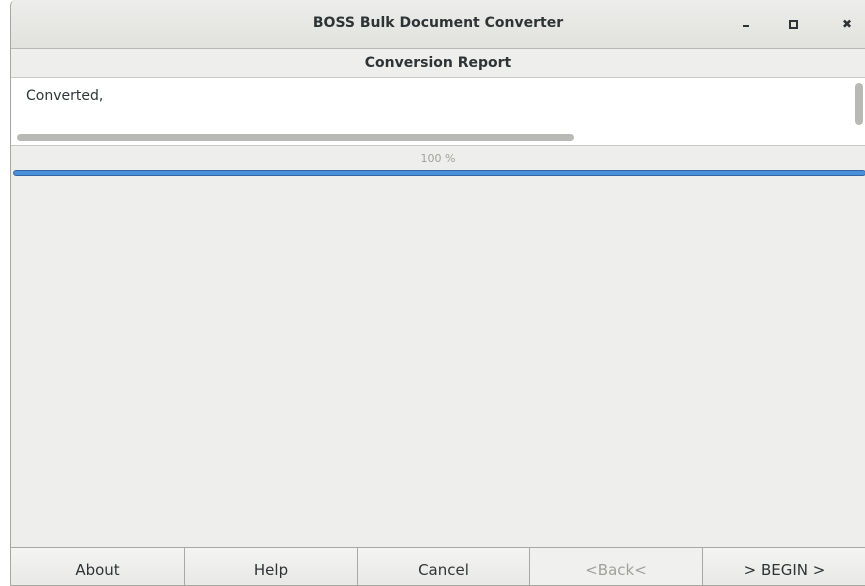 The height and width of the screenshot is (586, 865). I want to click on progress-label: 100 %, so click(438, 158).